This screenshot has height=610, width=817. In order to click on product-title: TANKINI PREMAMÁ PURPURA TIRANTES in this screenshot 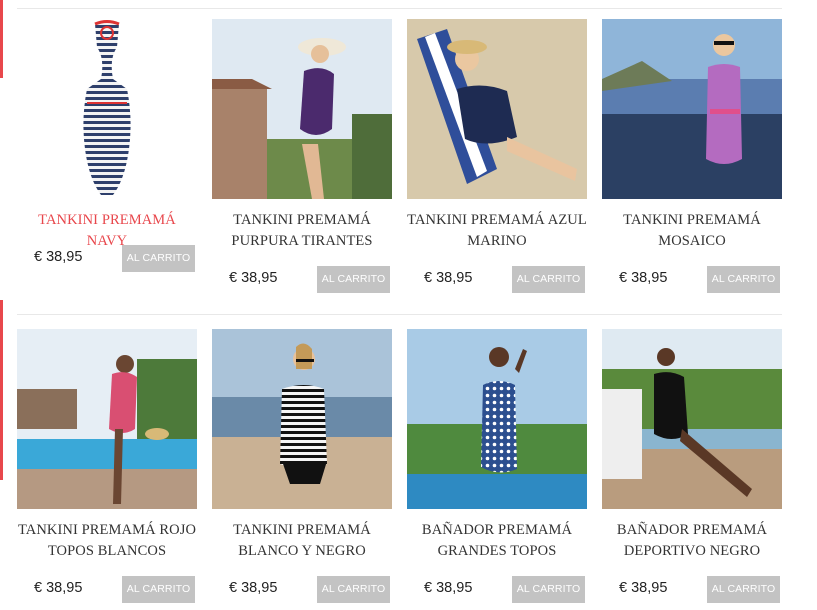, I will do `click(302, 231)`.